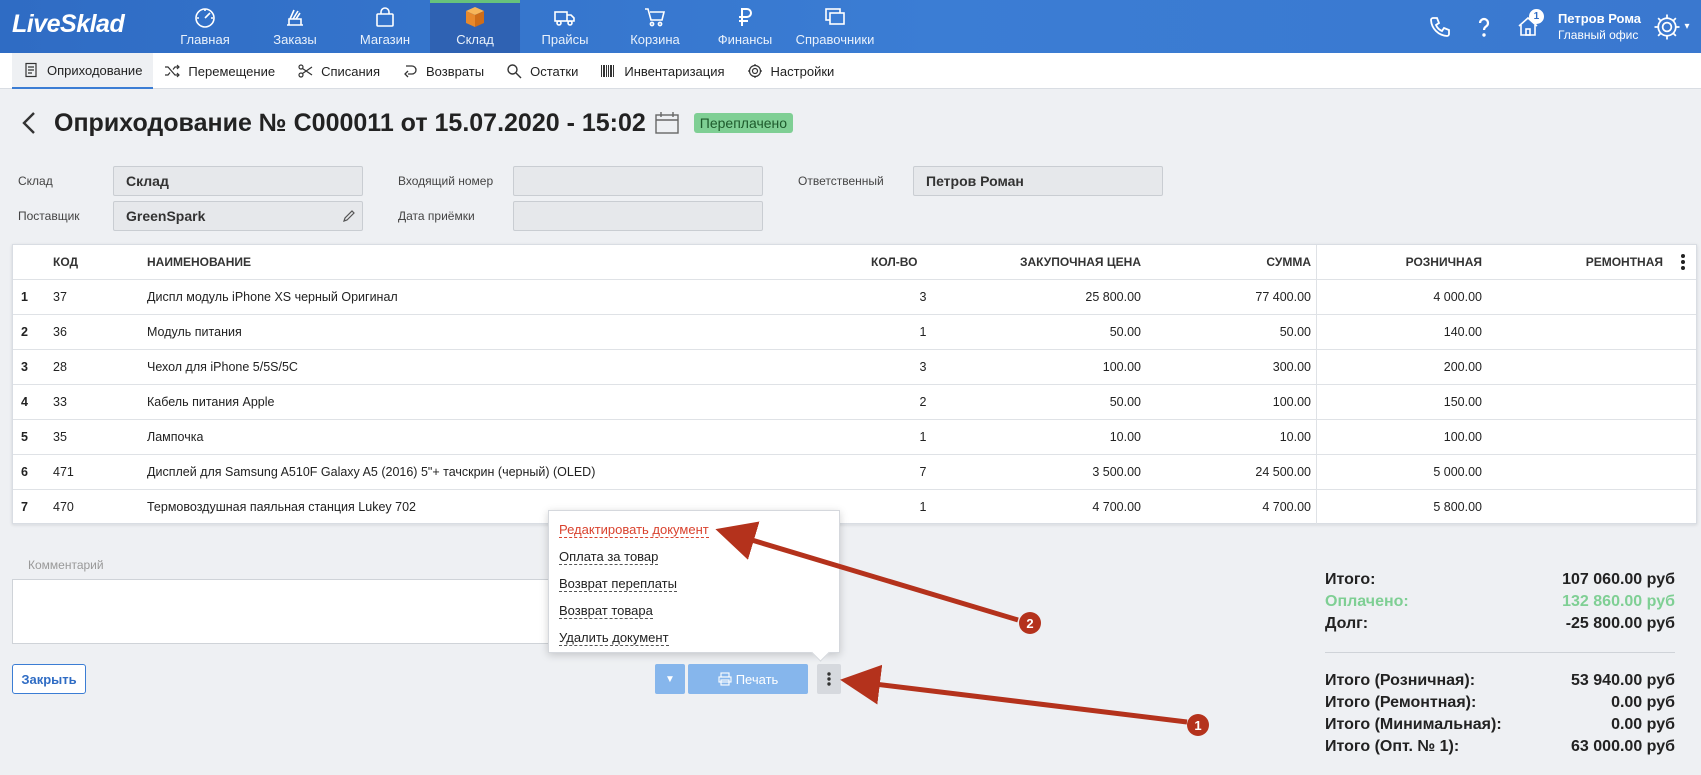 This screenshot has height=775, width=1701. Describe the element at coordinates (83, 71) in the screenshot. I see `tab-receiving: Оприходование` at that location.